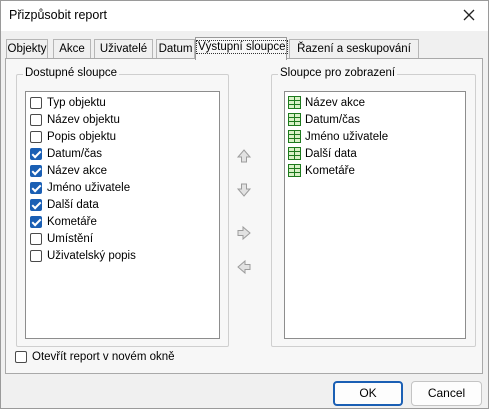 The image size is (489, 409). I want to click on open-in-new-window-checkbox, so click(21, 356).